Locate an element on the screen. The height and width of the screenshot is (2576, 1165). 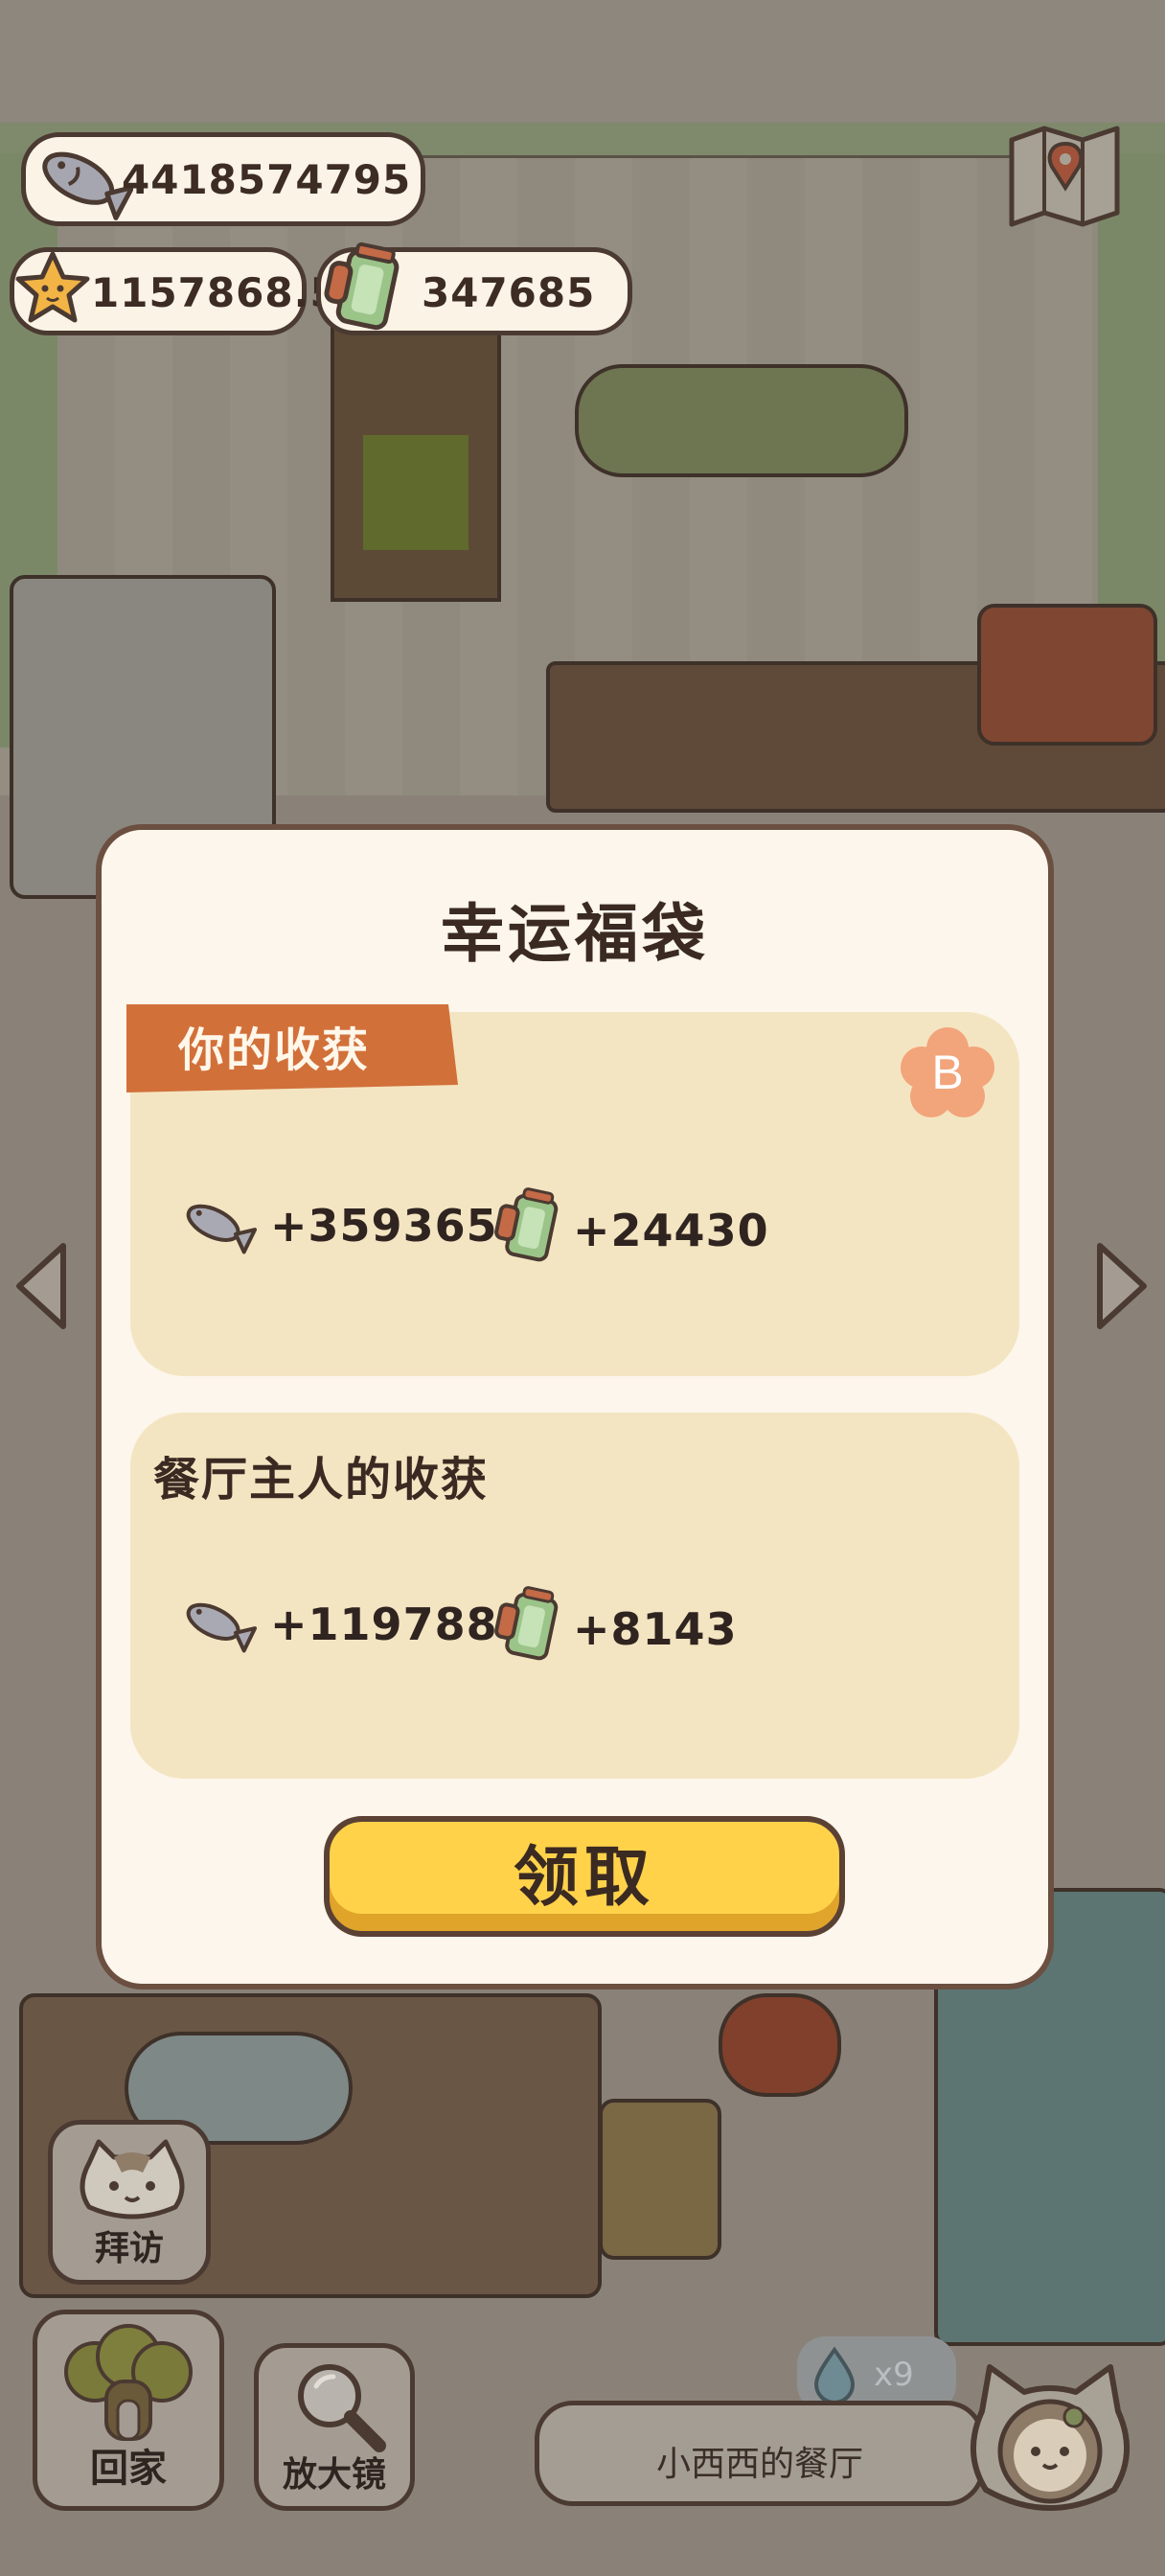
home-button: 回家 is located at coordinates (129, 2410).